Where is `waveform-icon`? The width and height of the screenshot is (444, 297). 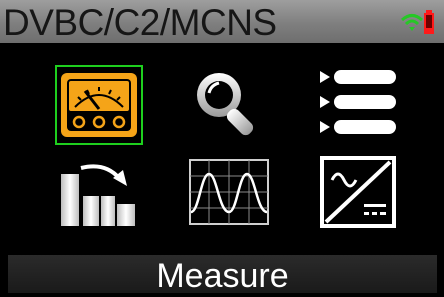
waveform-icon is located at coordinates (229, 192).